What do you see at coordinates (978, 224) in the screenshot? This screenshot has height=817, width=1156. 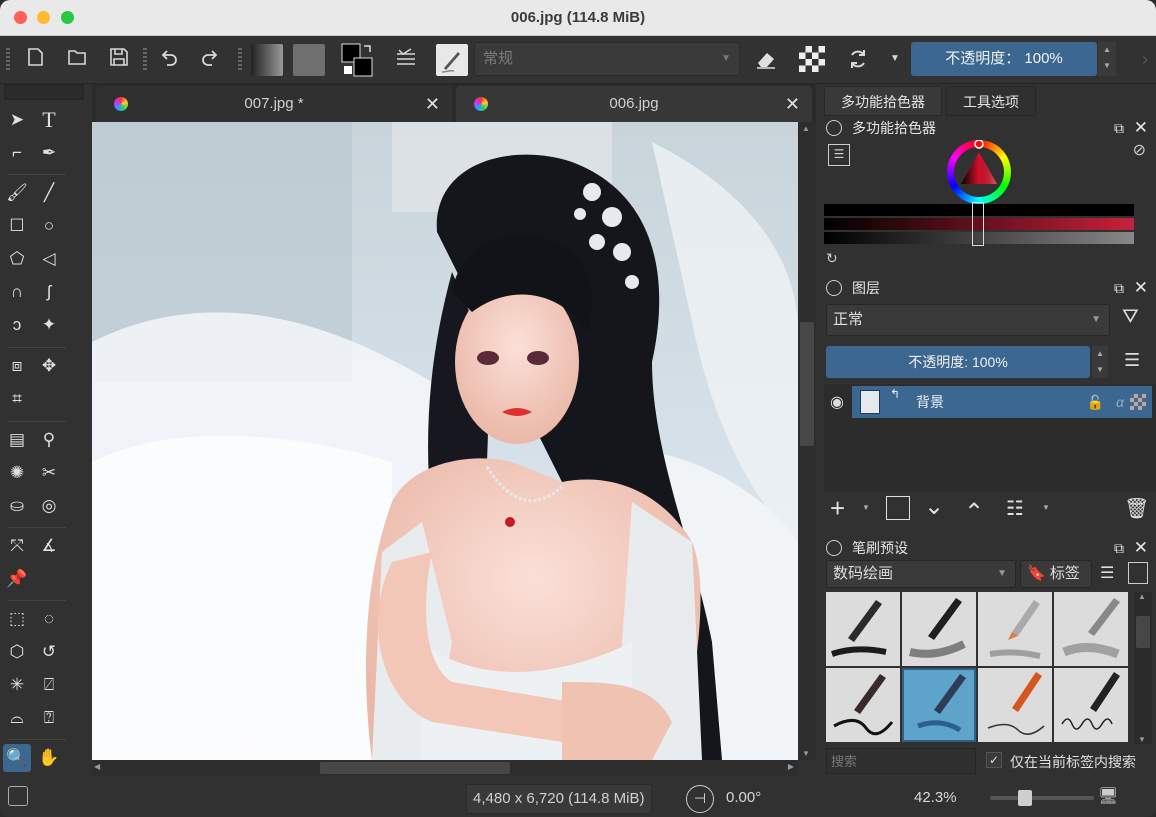 I see `slider-handle` at bounding box center [978, 224].